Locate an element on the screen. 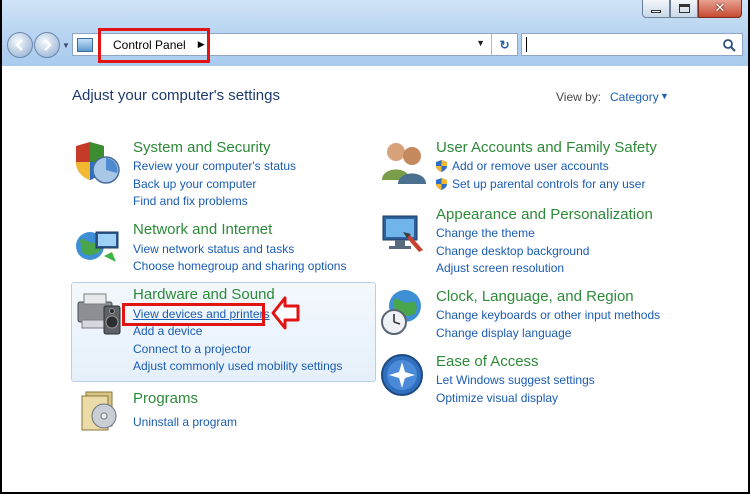 The width and height of the screenshot is (750, 494). ease-of-access-title: Ease of Access is located at coordinates (487, 361).